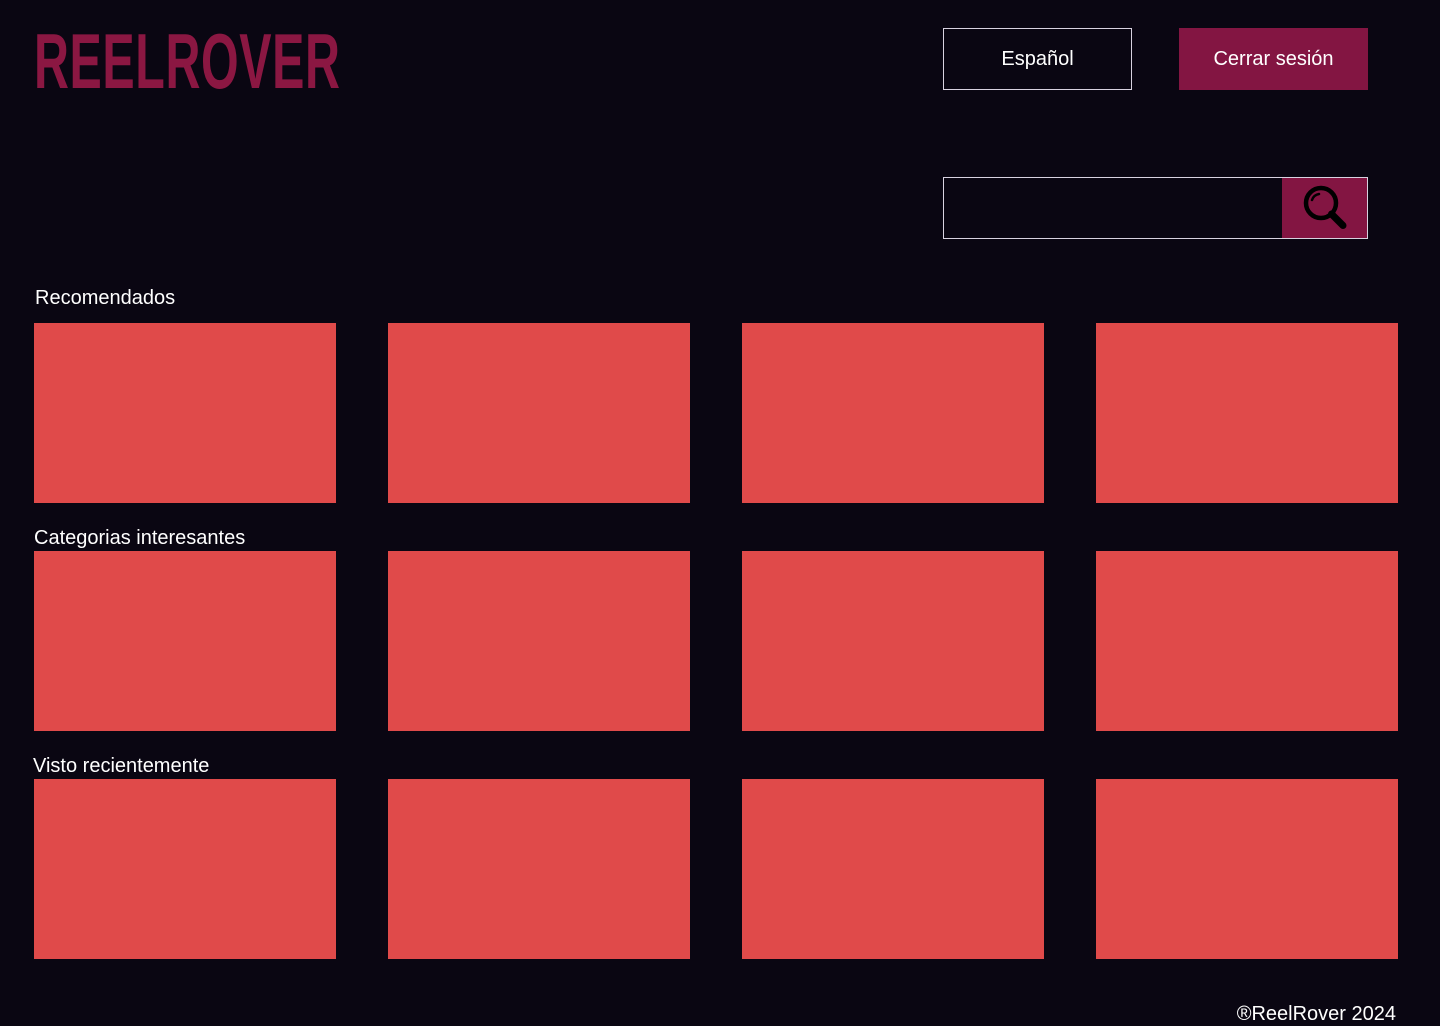 This screenshot has height=1026, width=1440. What do you see at coordinates (1316, 1014) in the screenshot?
I see `footer-copyright: ®ReelRover 2024` at bounding box center [1316, 1014].